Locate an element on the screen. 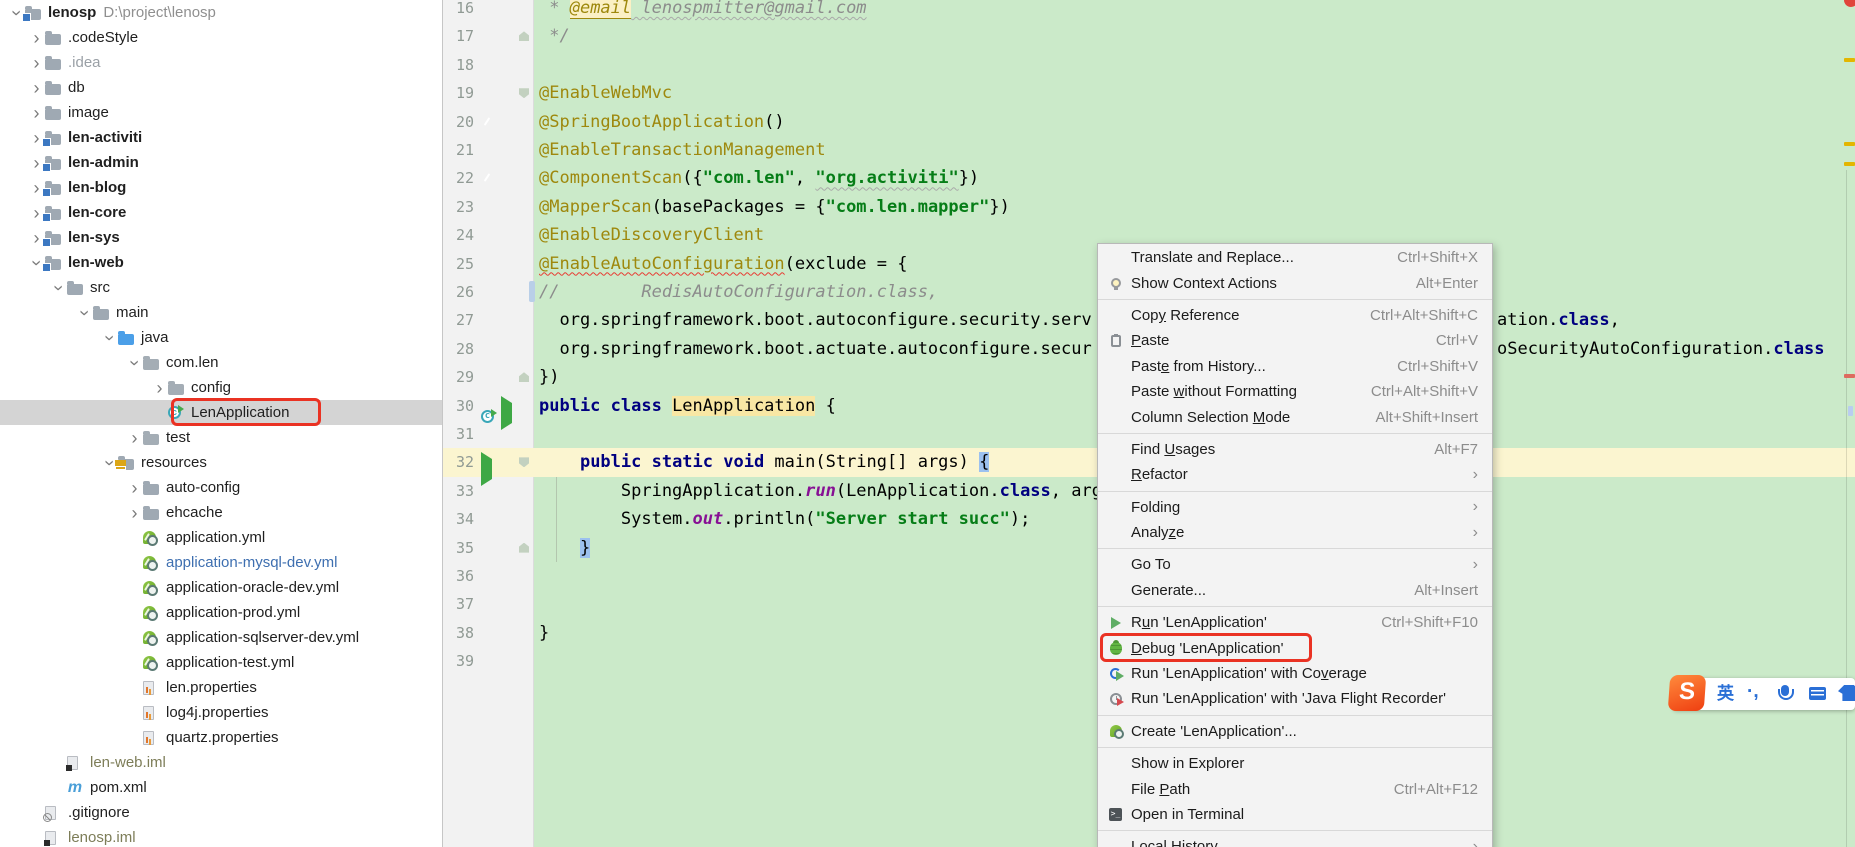 Image resolution: width=1855 pixels, height=847 pixels. tree-item-log4j.properties: log4j.properties is located at coordinates (221, 712).